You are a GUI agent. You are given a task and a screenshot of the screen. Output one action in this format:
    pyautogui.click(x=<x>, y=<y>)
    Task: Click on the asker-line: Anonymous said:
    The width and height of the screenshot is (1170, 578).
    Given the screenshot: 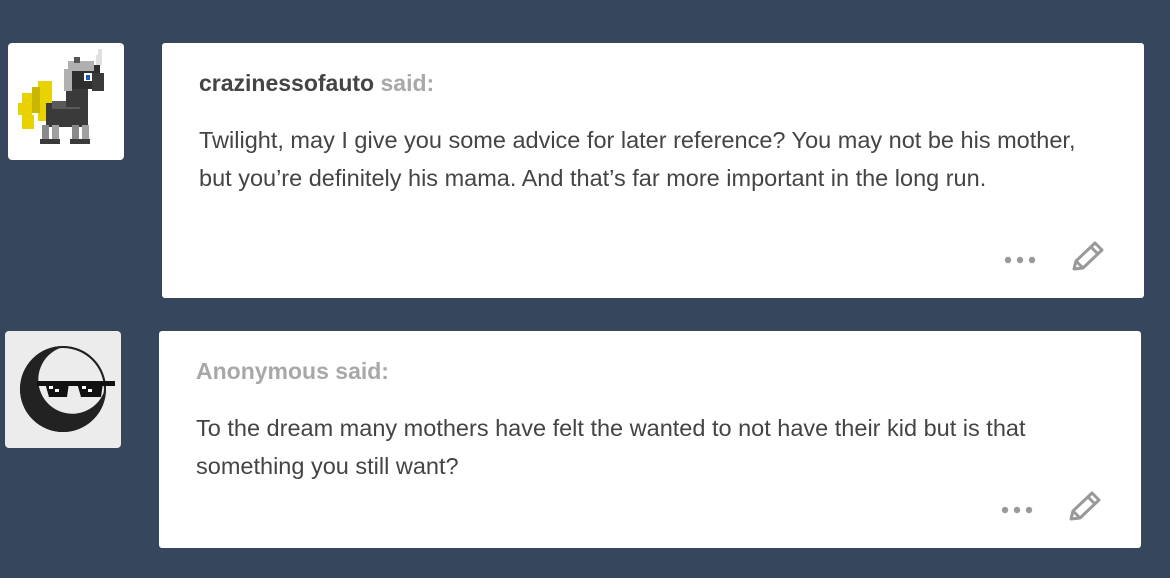 What is the action you would take?
    pyautogui.click(x=292, y=371)
    